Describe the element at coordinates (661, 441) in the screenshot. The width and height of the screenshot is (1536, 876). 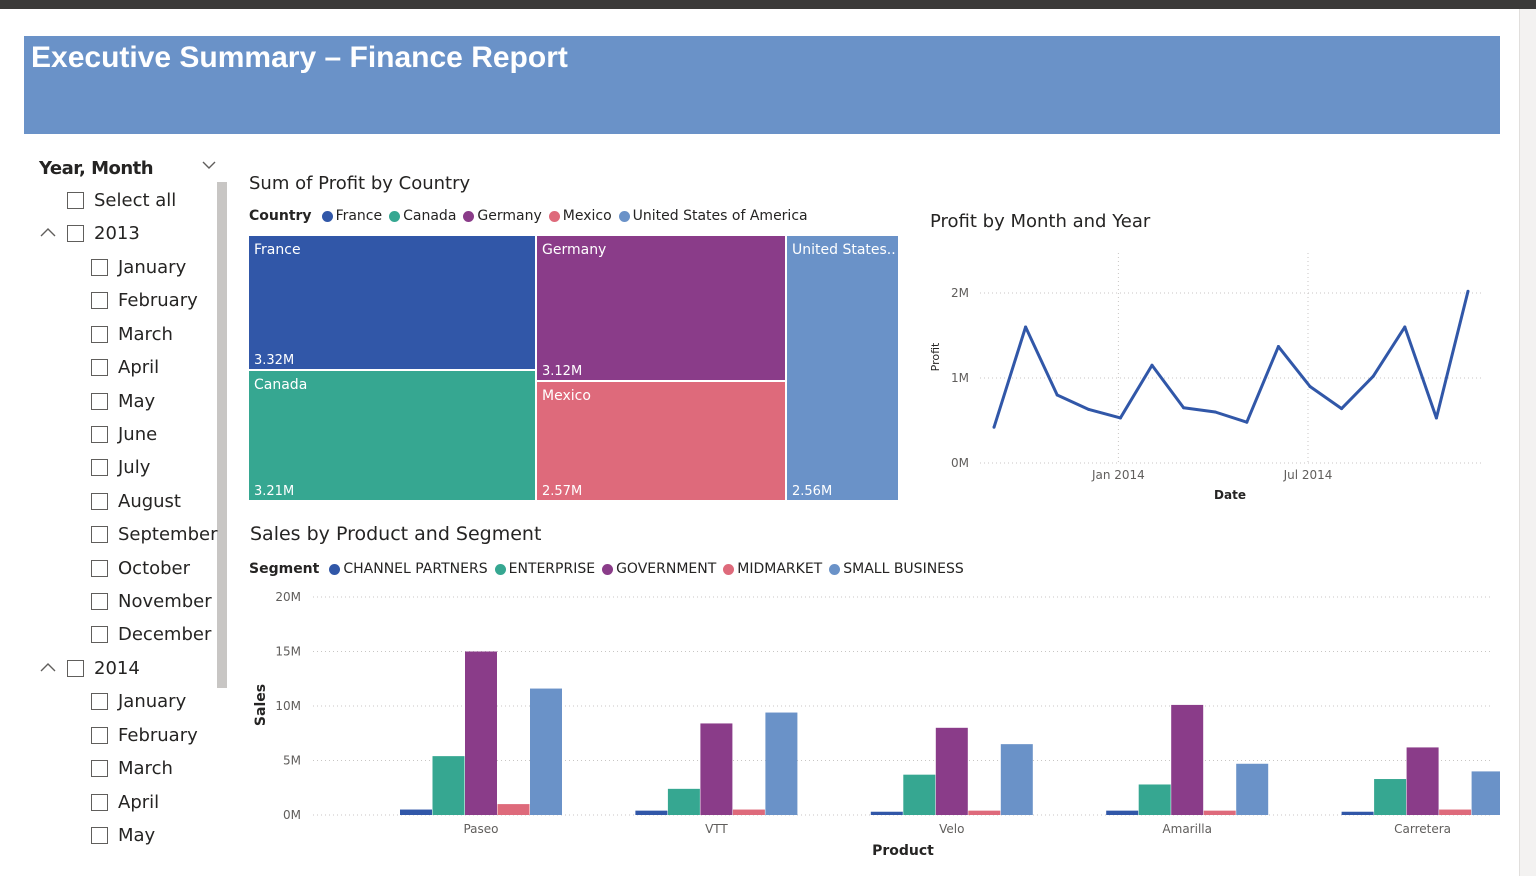
I see `treemap-tile-mexico: Mexico 2.57M` at that location.